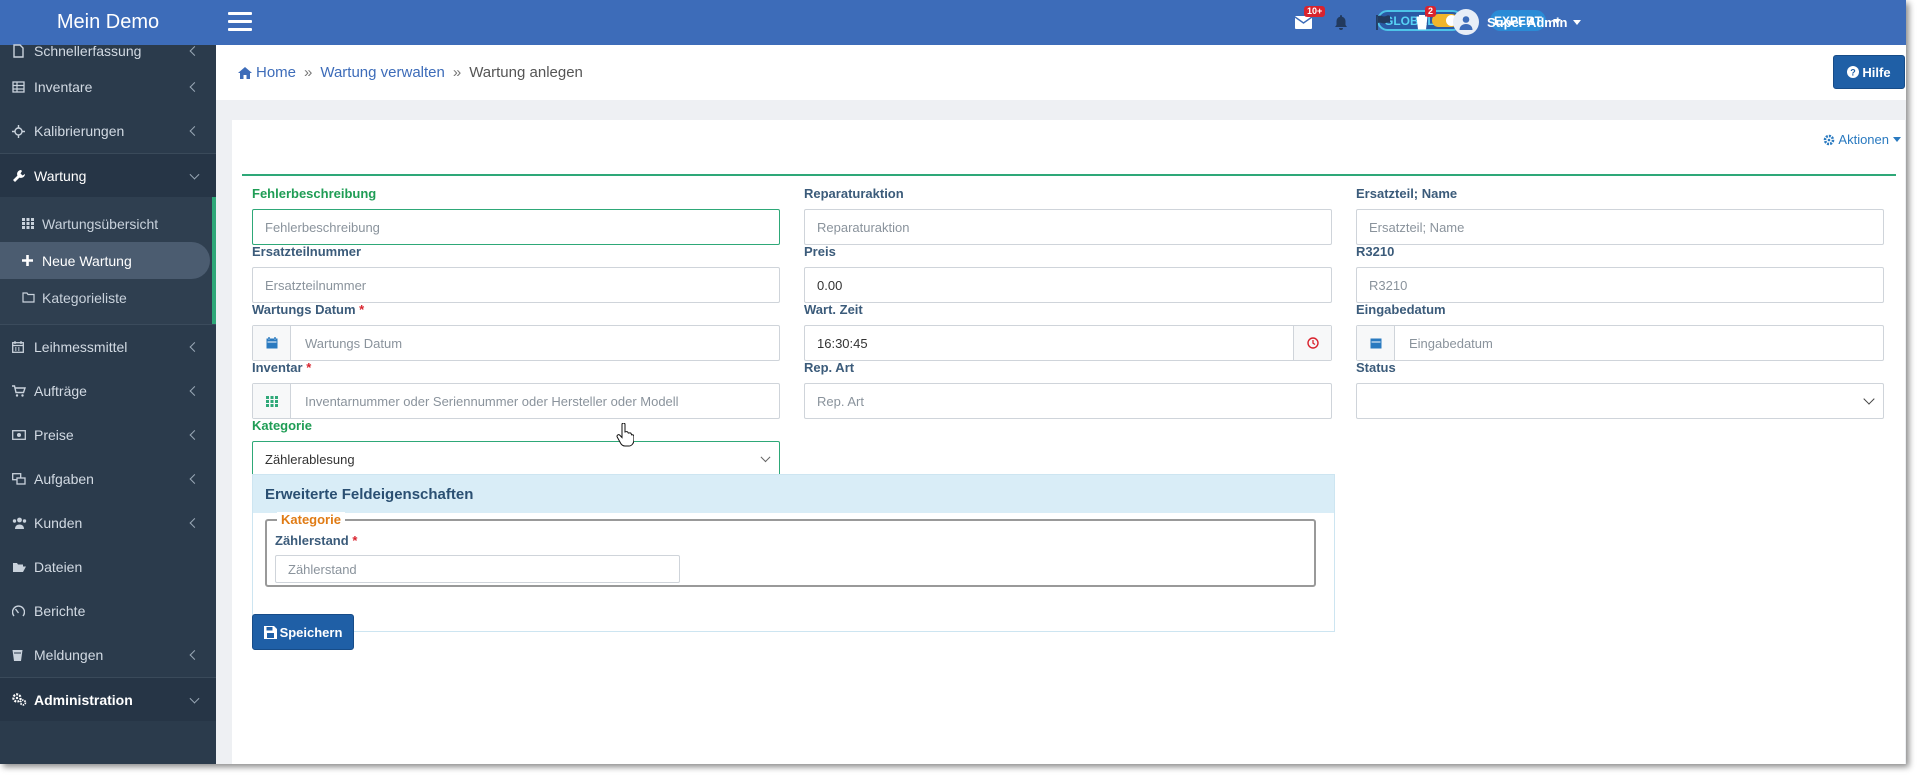 Image resolution: width=1917 pixels, height=778 pixels. I want to click on sidebar-item-wartung: Wartung, so click(108, 175).